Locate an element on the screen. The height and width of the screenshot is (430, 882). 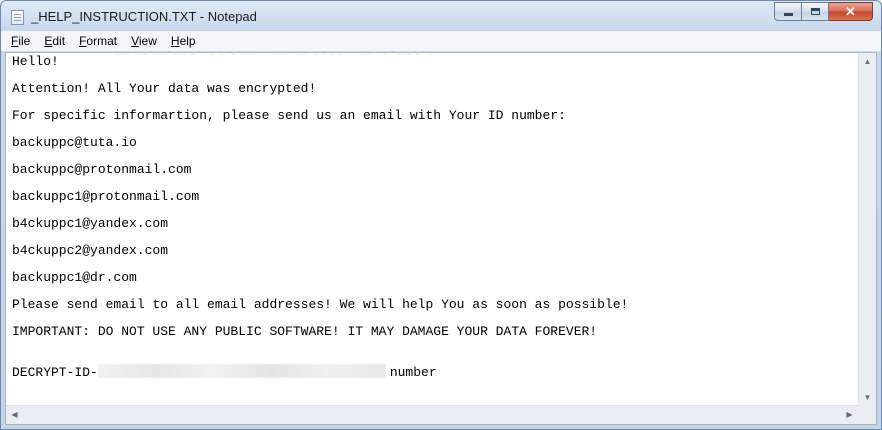
menu-file: File is located at coordinates (19, 41).